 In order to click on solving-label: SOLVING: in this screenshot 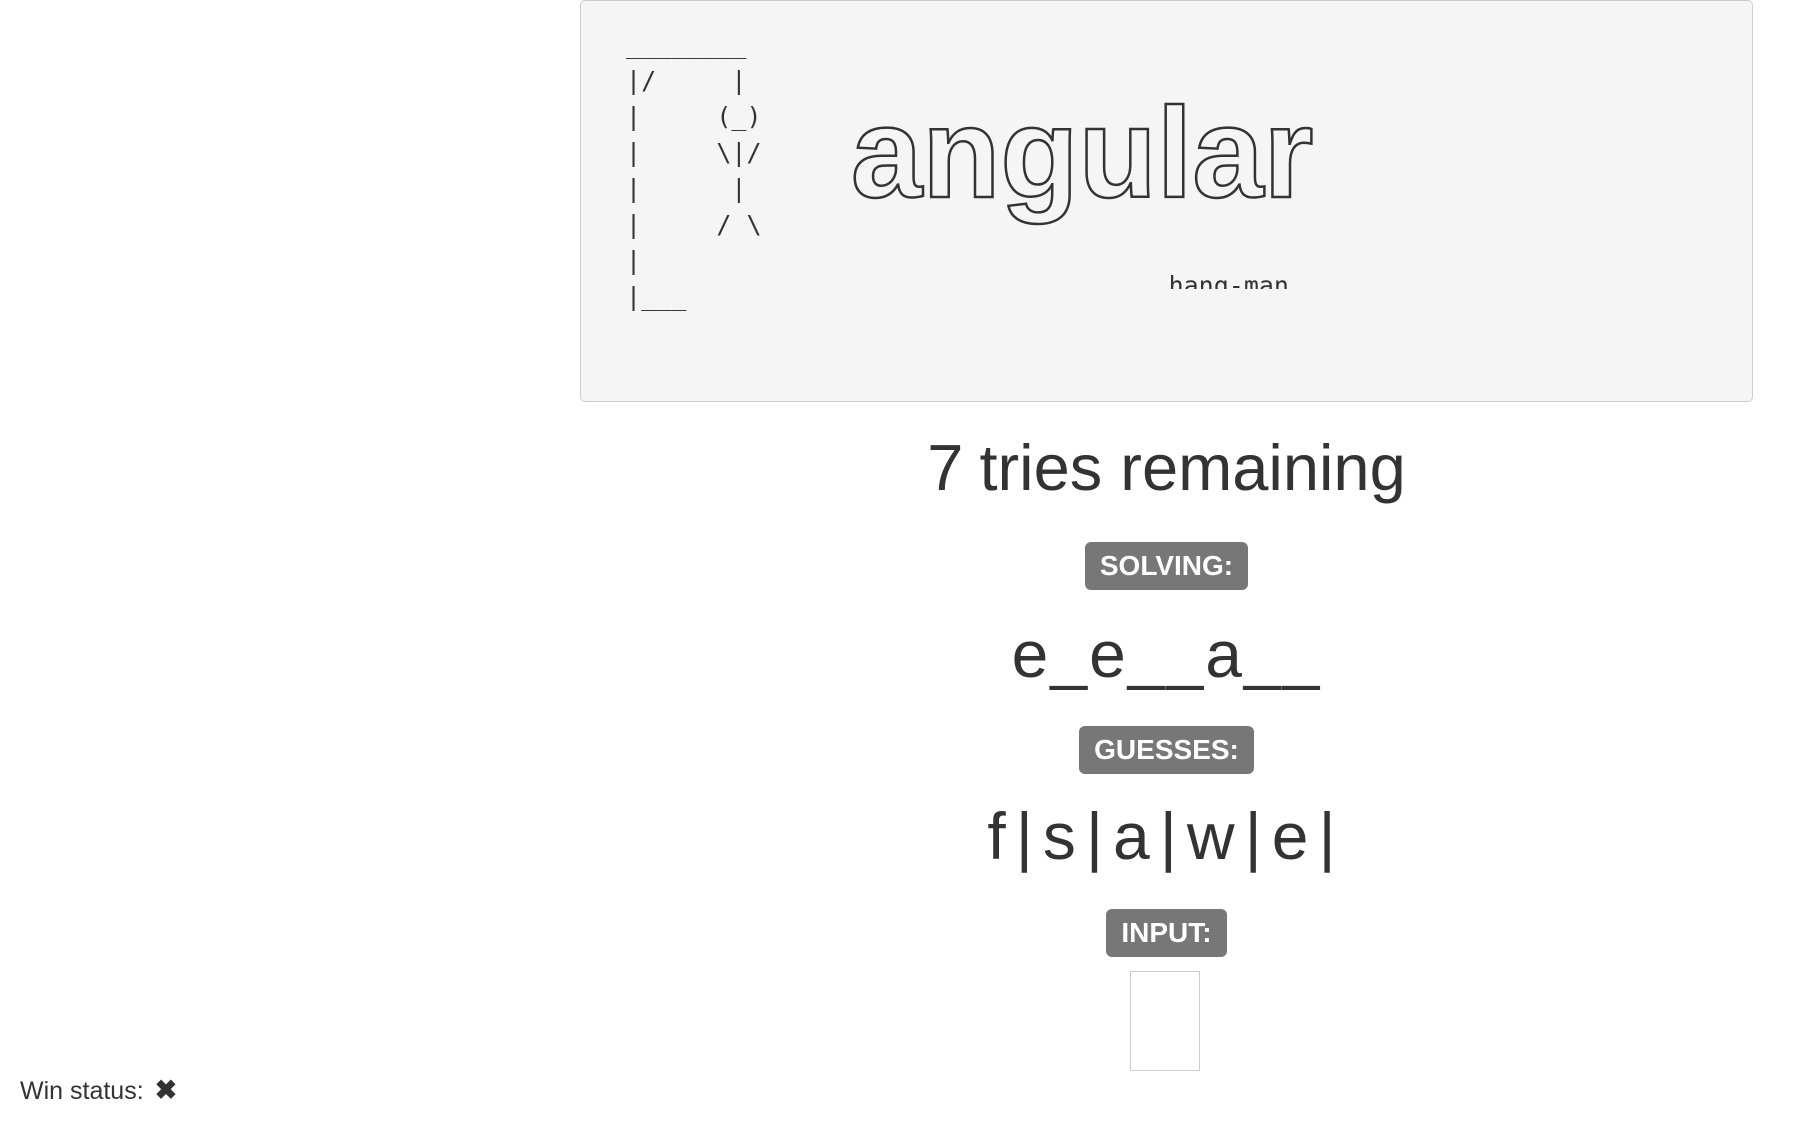, I will do `click(1166, 566)`.